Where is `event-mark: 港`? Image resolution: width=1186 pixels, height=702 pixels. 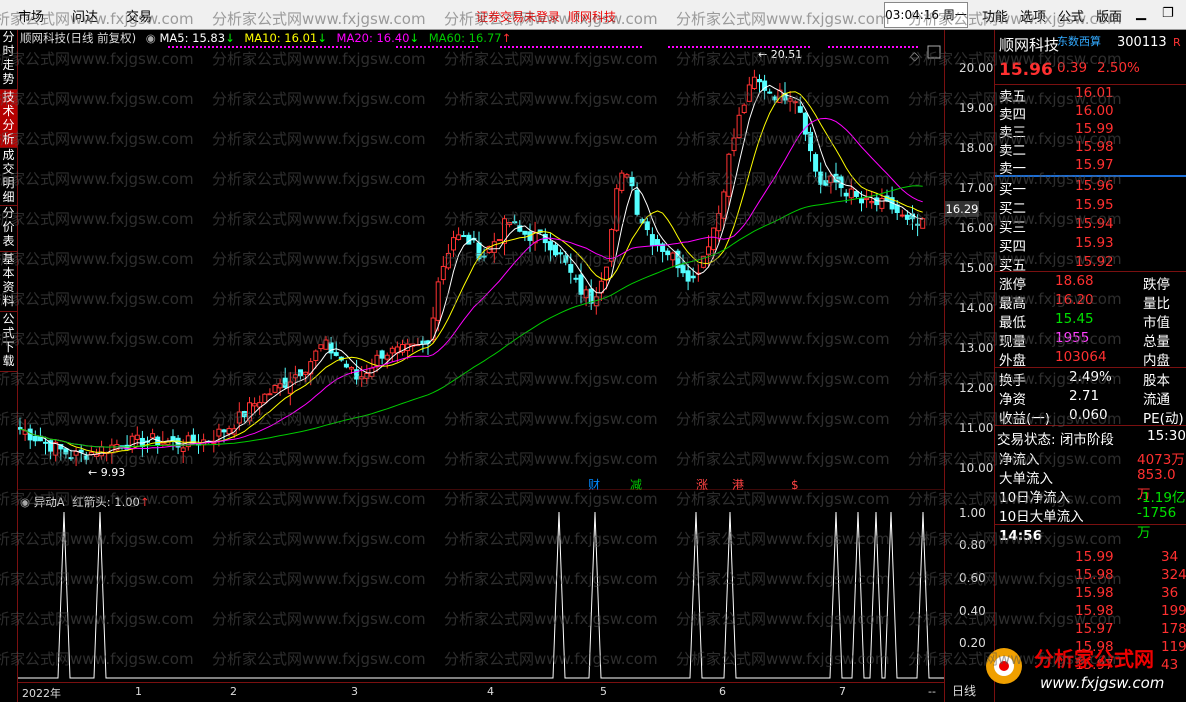
event-mark: 港 is located at coordinates (738, 484).